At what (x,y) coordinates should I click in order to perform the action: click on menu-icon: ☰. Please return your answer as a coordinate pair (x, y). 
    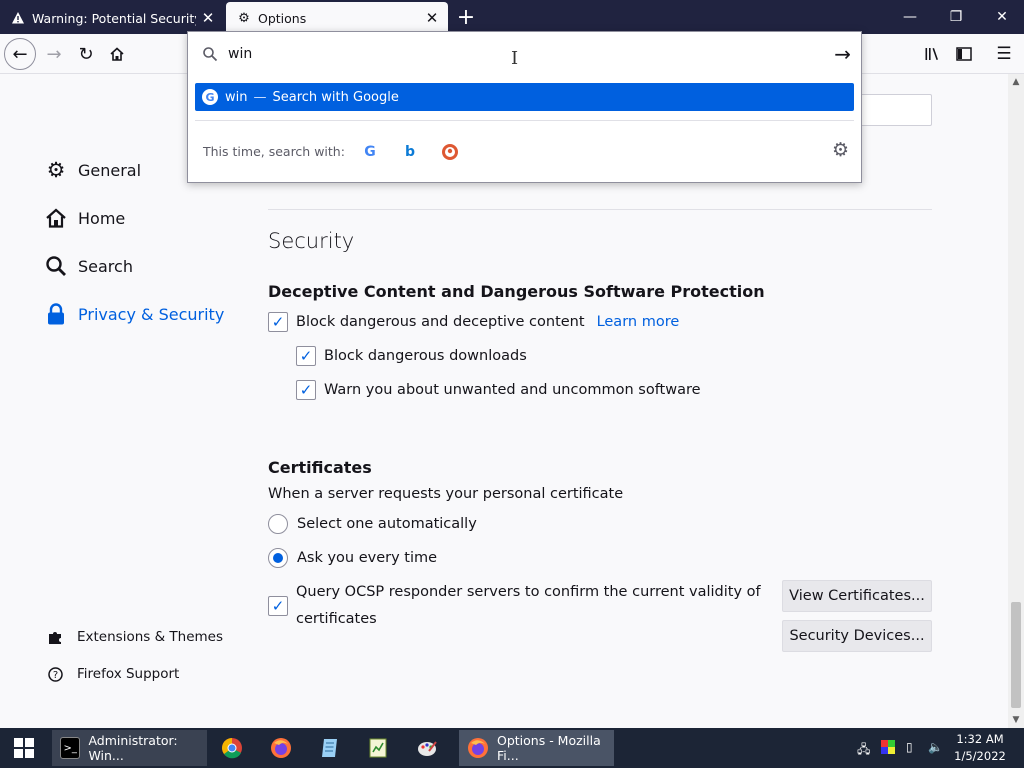
    Looking at the image, I should click on (1004, 54).